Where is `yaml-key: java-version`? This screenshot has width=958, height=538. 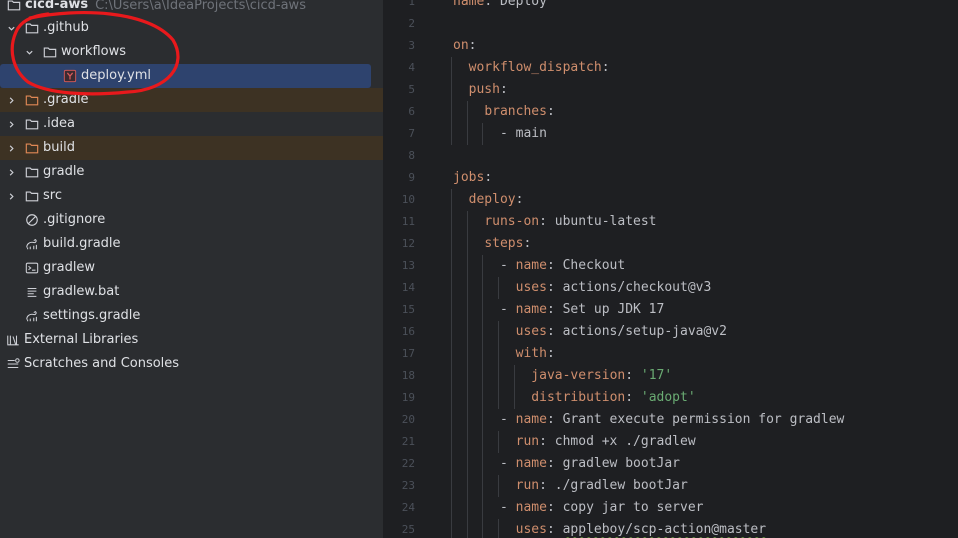
yaml-key: java-version is located at coordinates (578, 375).